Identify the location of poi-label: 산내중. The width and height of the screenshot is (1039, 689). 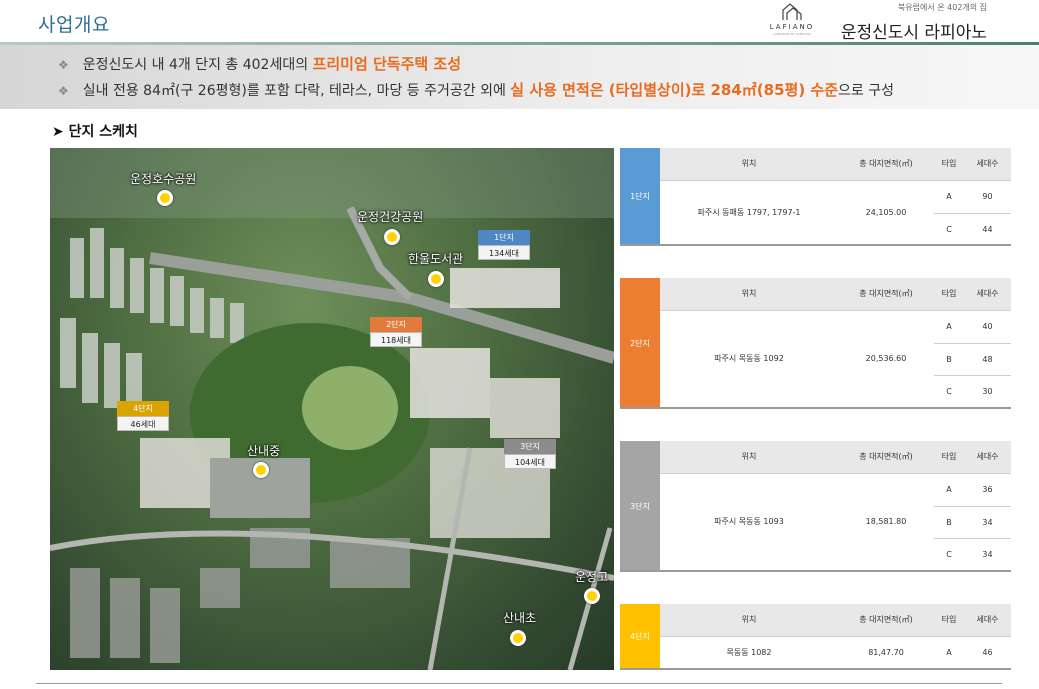
(264, 451).